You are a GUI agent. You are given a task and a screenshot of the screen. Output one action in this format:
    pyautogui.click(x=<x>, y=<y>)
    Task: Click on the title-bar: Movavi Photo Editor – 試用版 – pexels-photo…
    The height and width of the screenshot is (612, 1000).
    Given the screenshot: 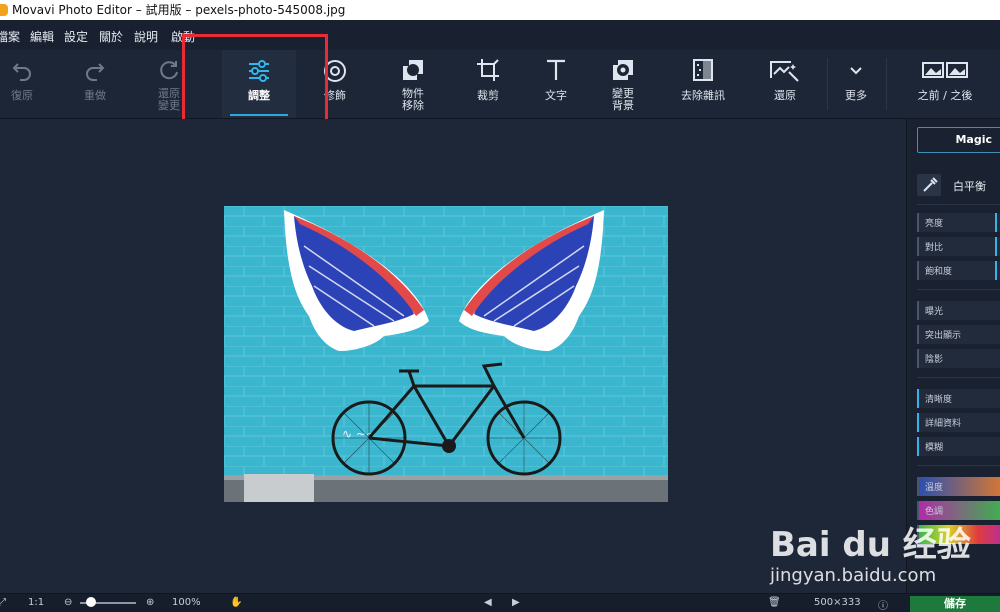 What is the action you would take?
    pyautogui.click(x=500, y=10)
    